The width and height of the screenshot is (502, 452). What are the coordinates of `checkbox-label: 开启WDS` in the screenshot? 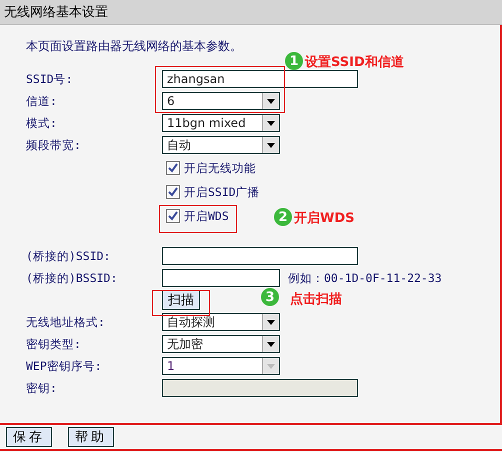 It's located at (206, 216).